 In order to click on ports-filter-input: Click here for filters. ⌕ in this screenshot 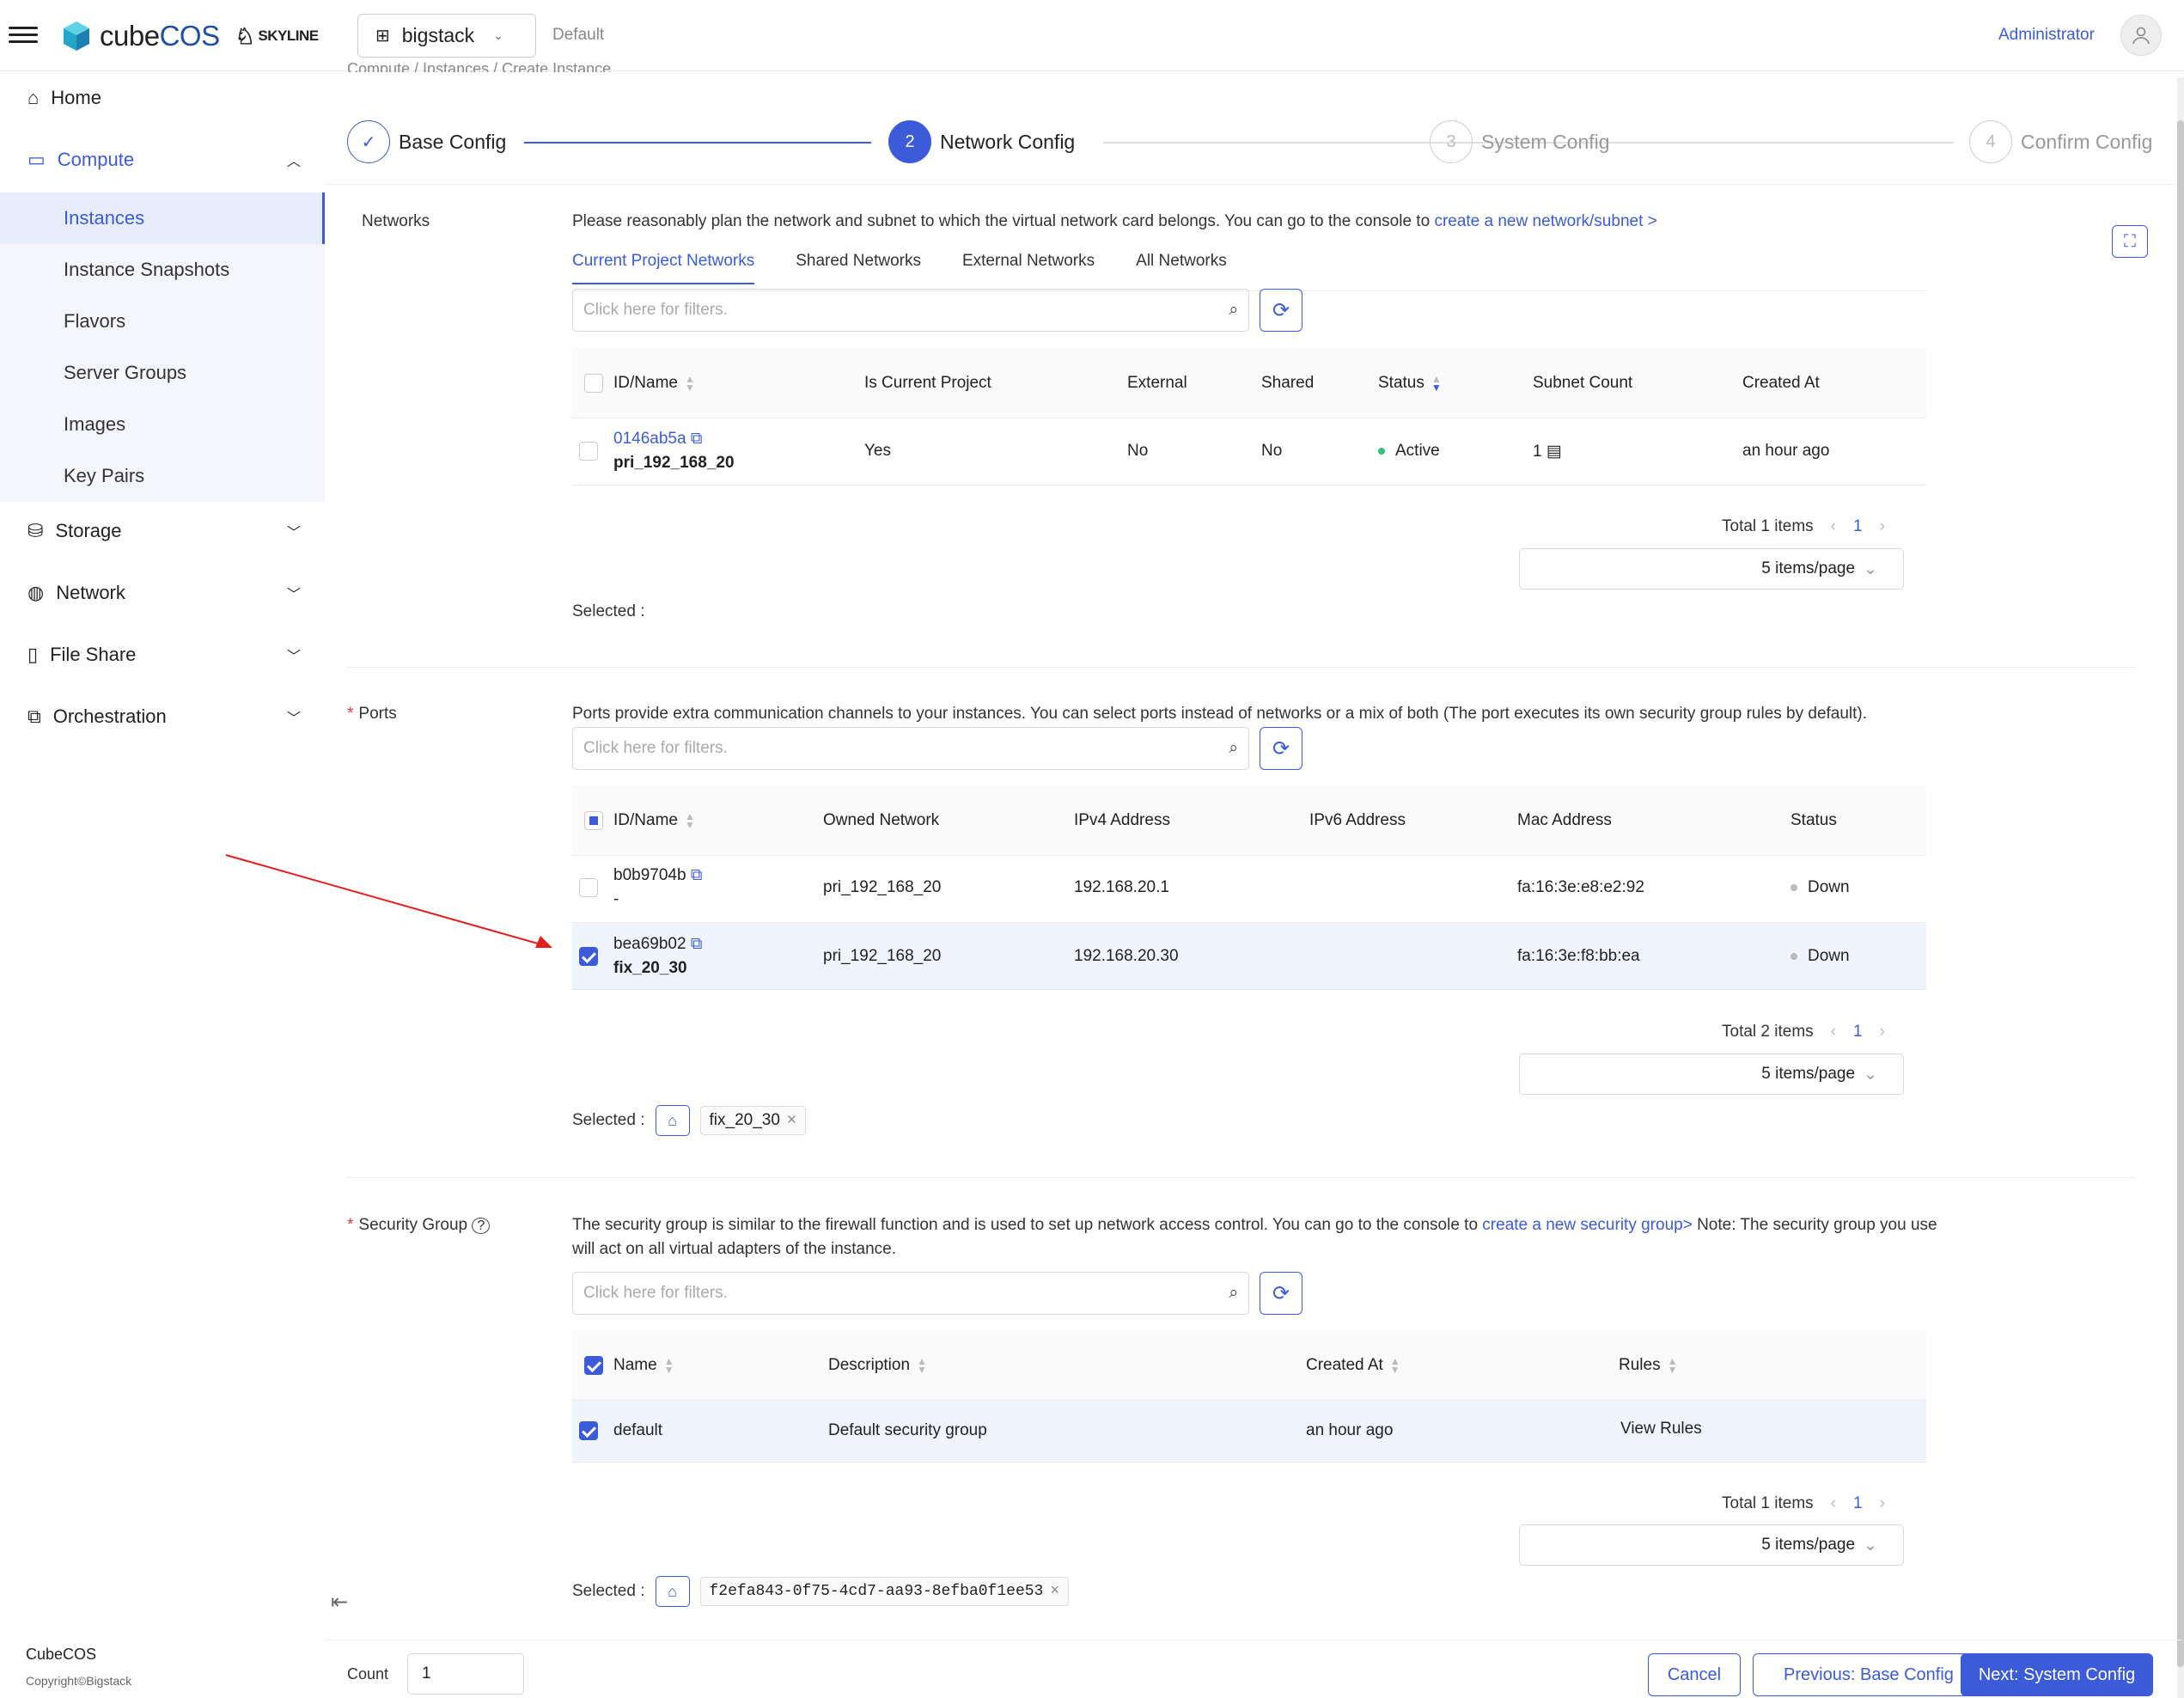, I will do `click(910, 749)`.